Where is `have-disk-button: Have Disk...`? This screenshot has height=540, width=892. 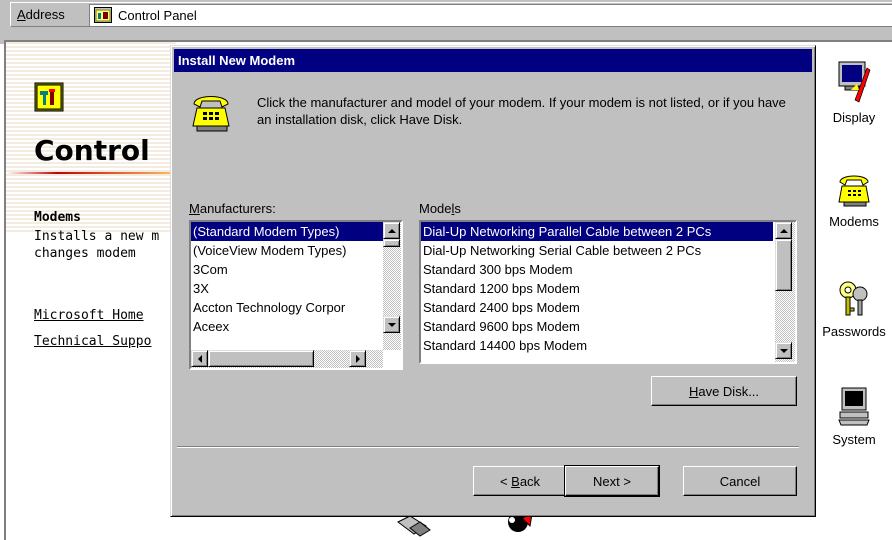
have-disk-button: Have Disk... is located at coordinates (724, 391).